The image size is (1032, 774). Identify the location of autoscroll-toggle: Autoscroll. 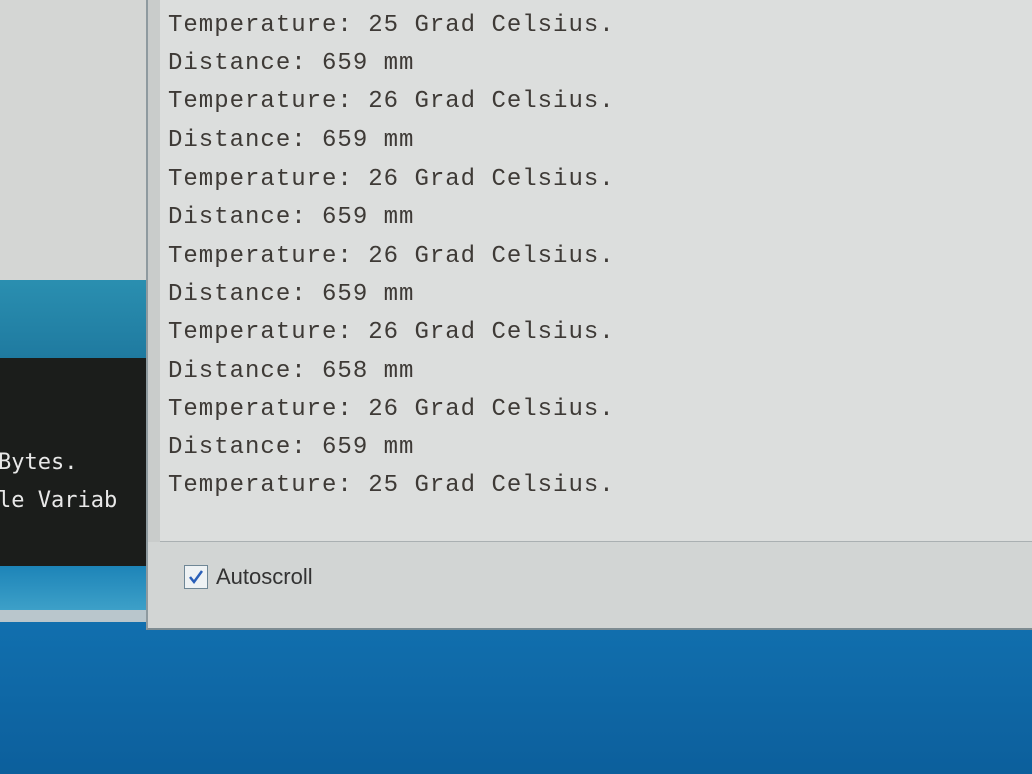
(248, 577).